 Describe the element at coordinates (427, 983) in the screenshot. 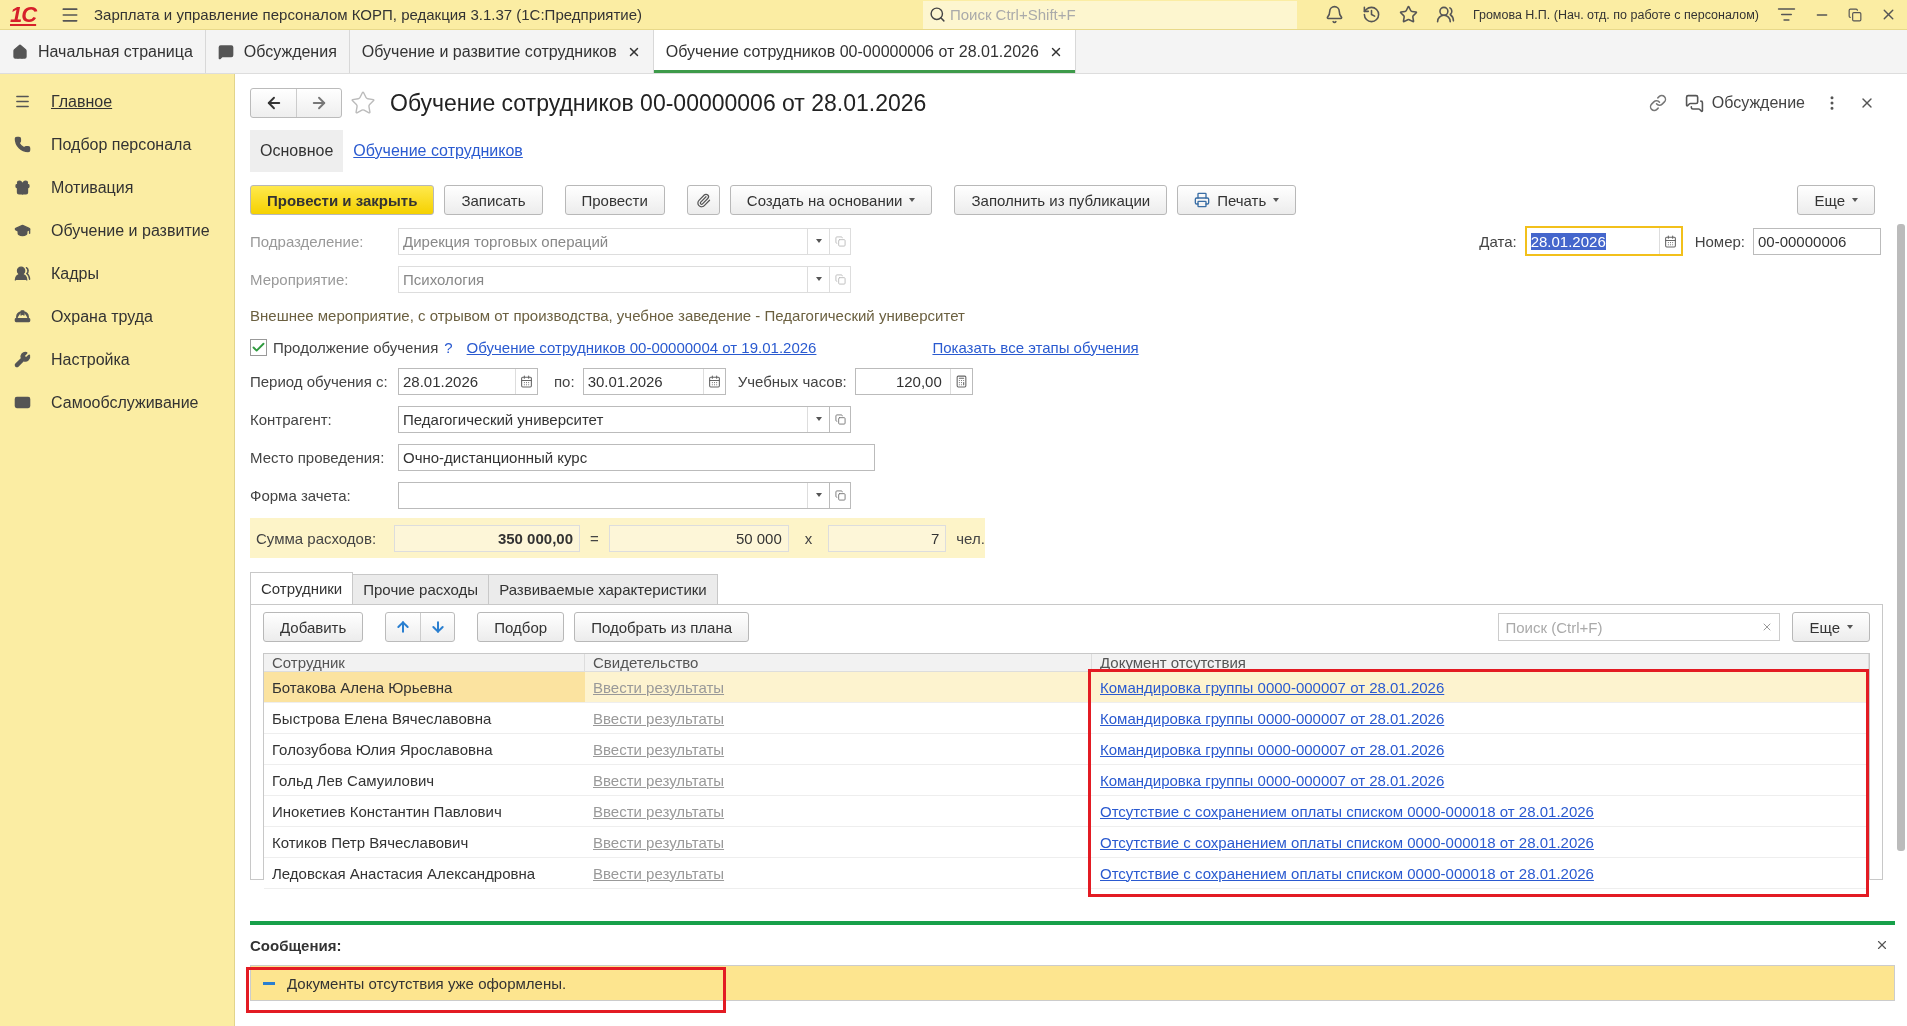

I see `message-text: Документы отсутствия уже оформлены.` at that location.